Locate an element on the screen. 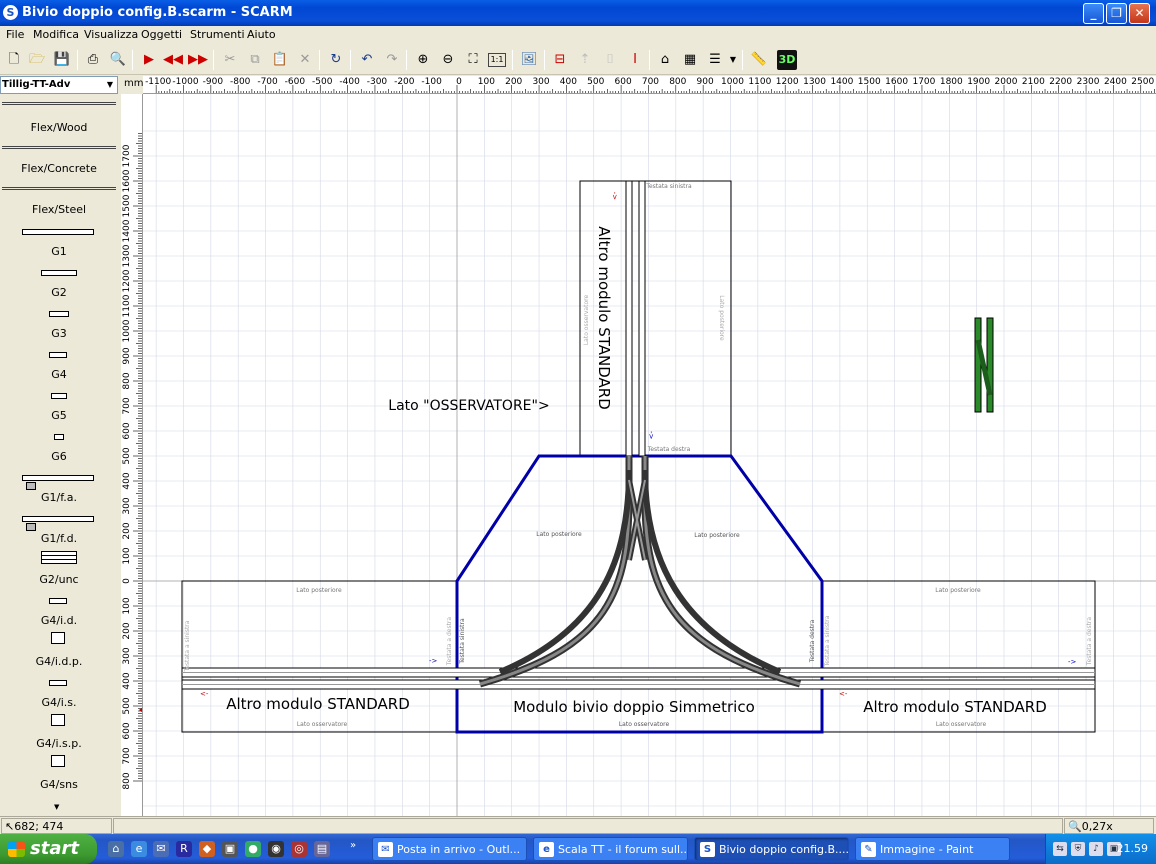  menu-oggetti: Oggetti is located at coordinates (161, 34).